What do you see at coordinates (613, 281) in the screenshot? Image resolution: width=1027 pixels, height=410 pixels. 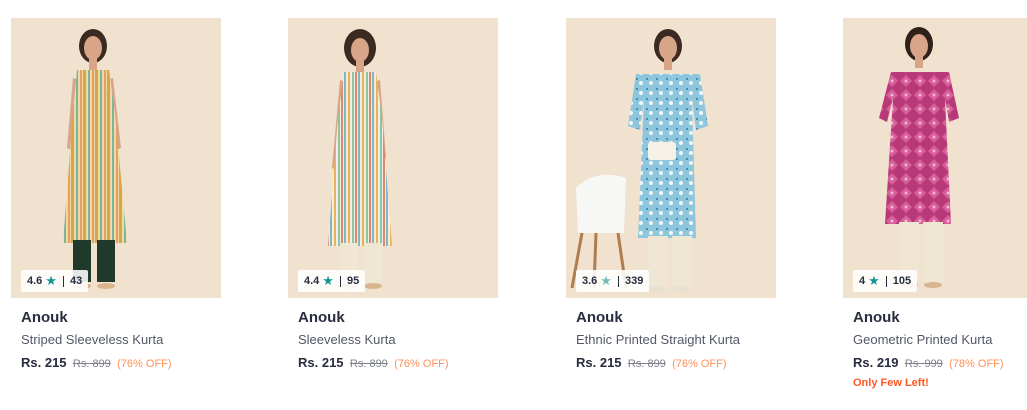 I see `rating-badge: 3.6 ★ 339` at bounding box center [613, 281].